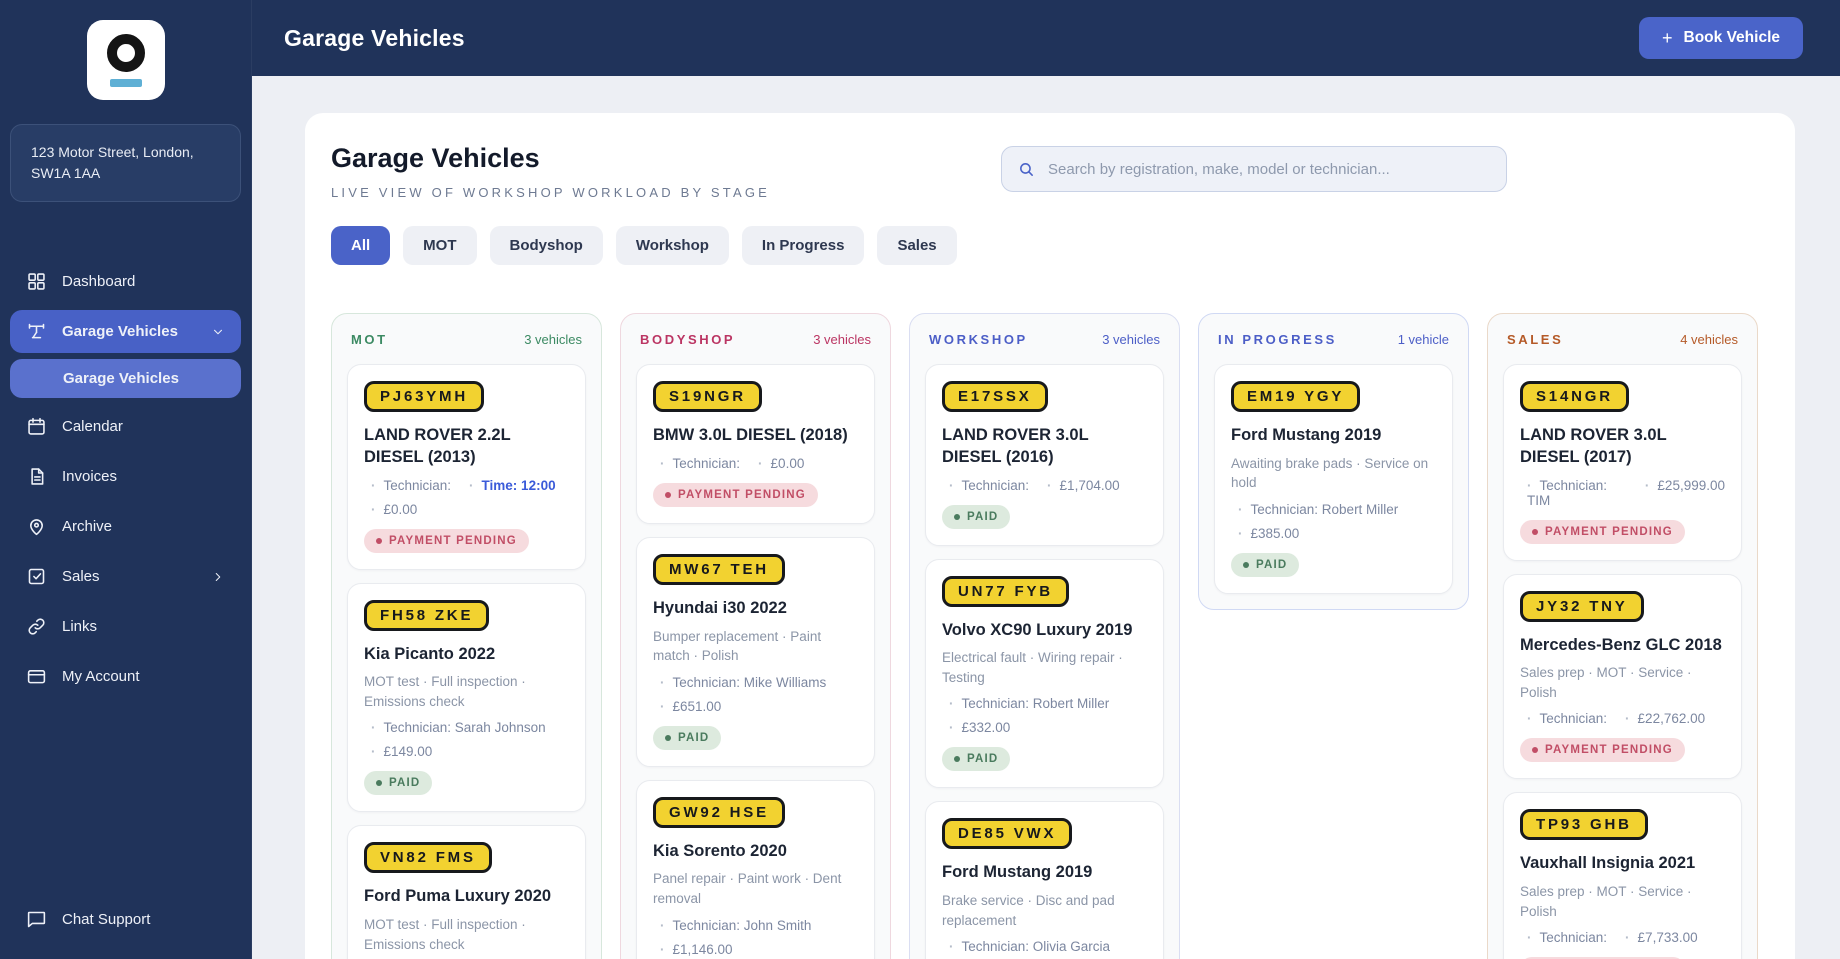  What do you see at coordinates (1709, 339) in the screenshot?
I see `column-count: 4 vehicles` at bounding box center [1709, 339].